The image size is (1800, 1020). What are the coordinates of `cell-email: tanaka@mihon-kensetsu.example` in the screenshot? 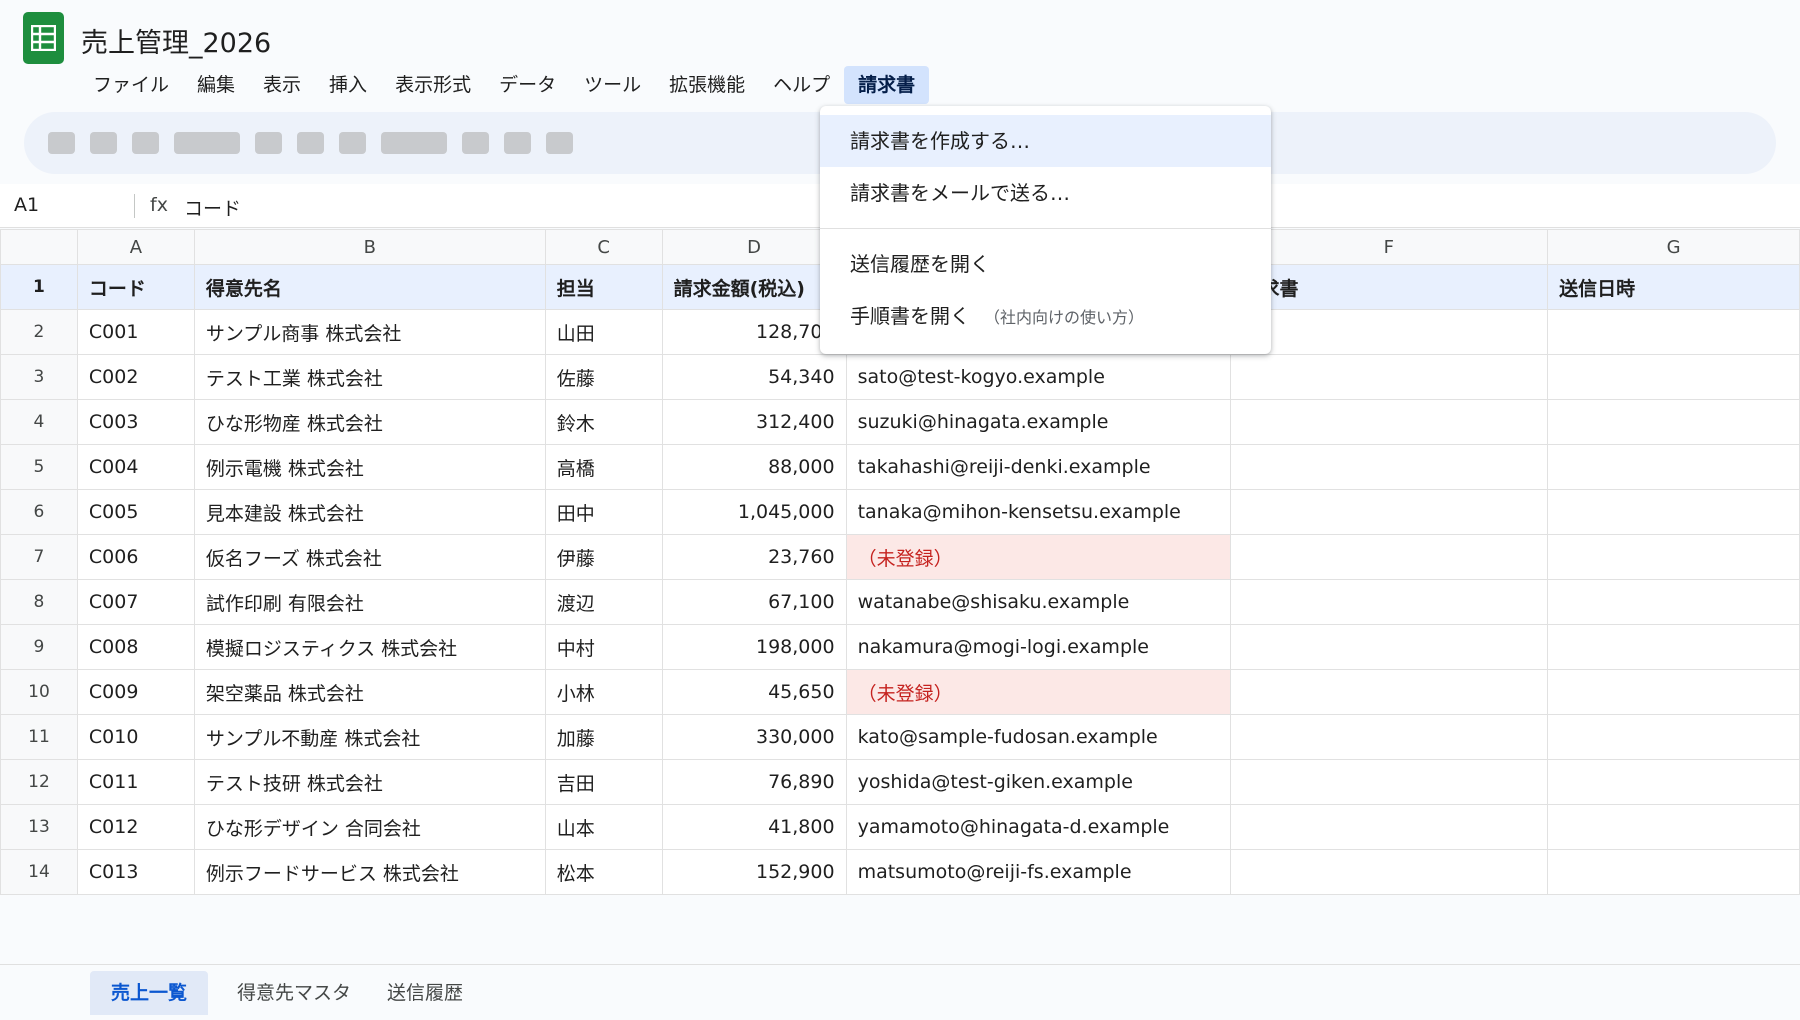 It's located at (1038, 512).